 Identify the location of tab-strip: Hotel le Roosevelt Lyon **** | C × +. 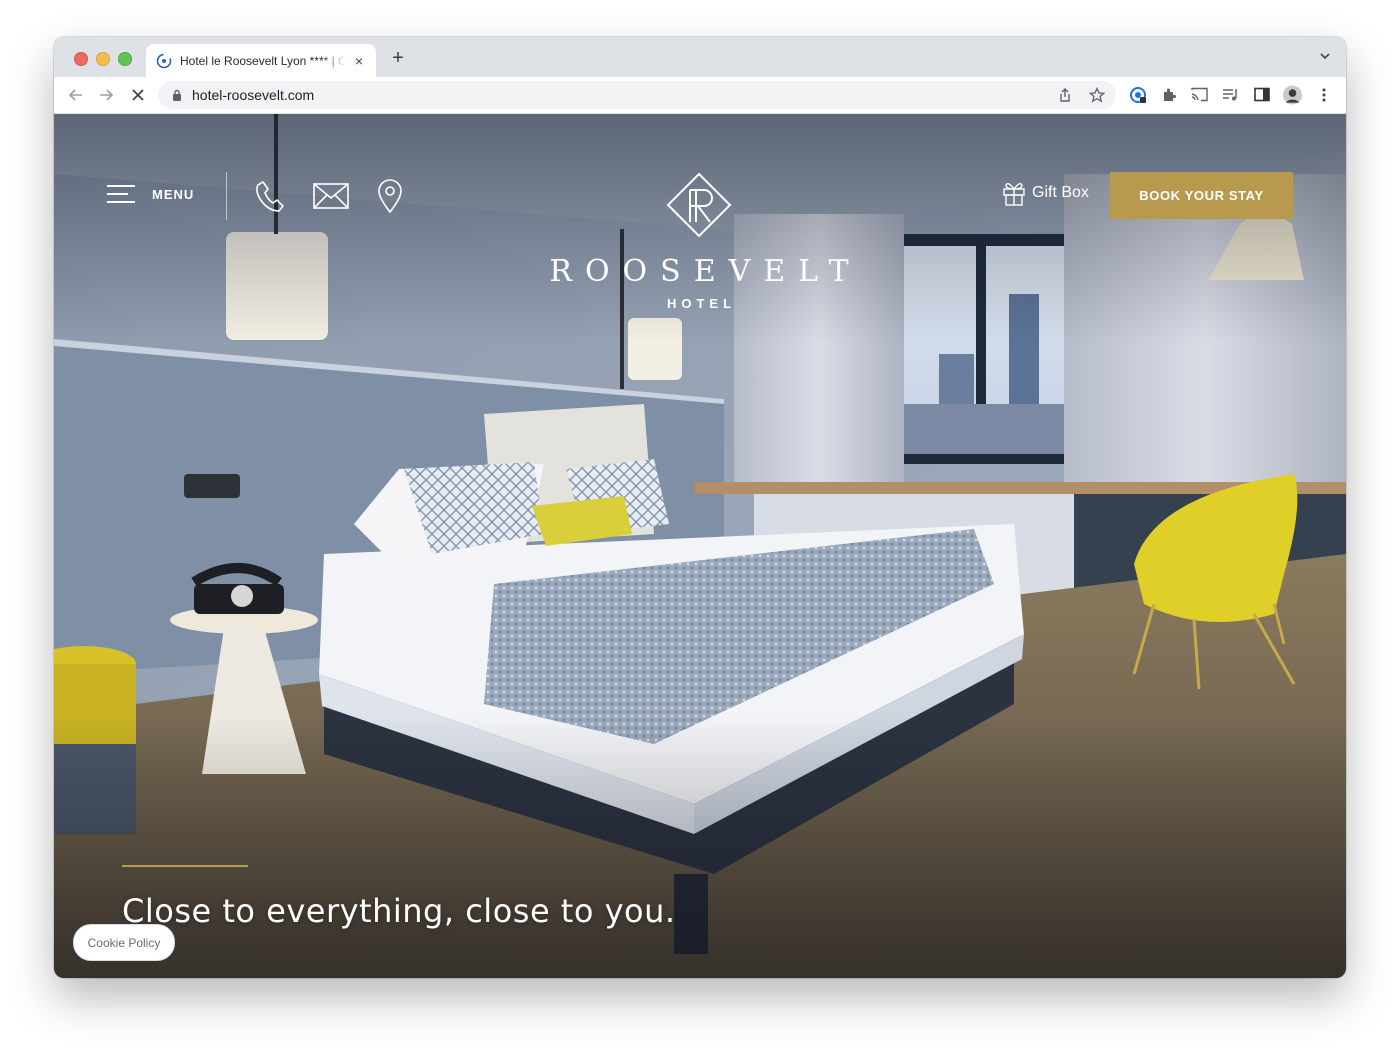
(700, 57).